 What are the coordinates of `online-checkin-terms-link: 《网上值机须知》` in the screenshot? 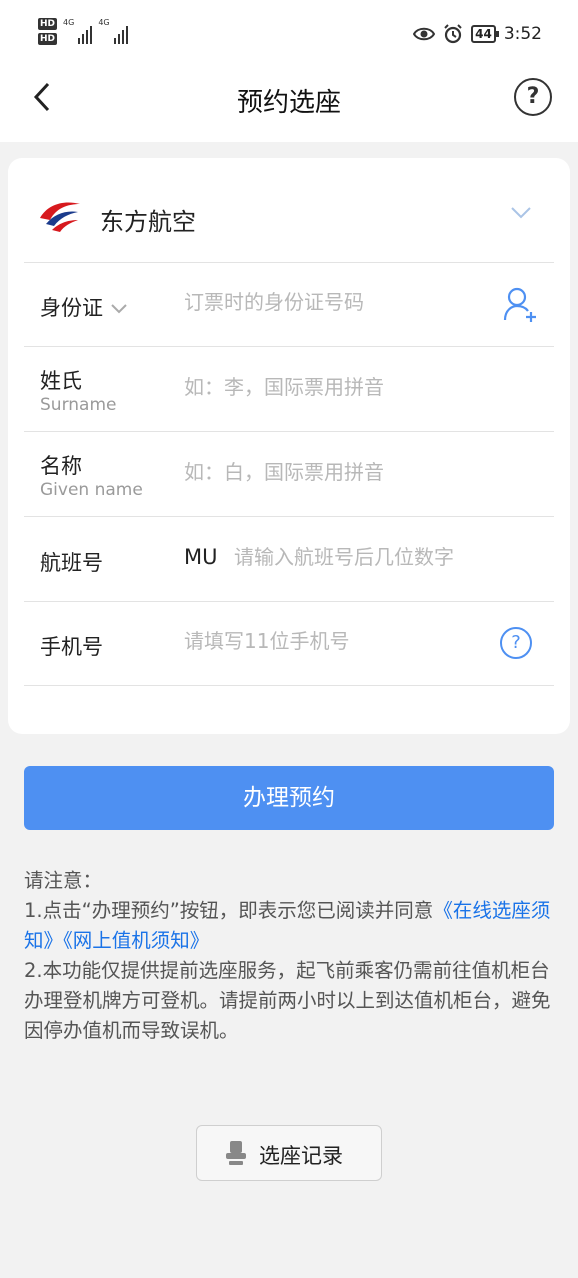 It's located at (136, 940).